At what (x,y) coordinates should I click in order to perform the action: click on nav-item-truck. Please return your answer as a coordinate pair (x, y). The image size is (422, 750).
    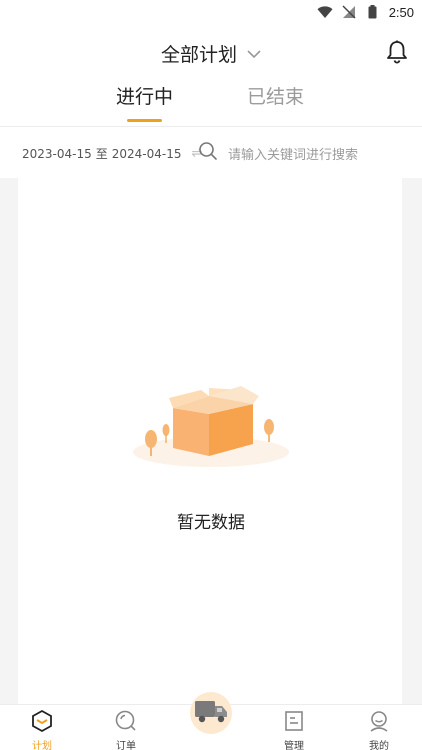
    Looking at the image, I should click on (211, 713).